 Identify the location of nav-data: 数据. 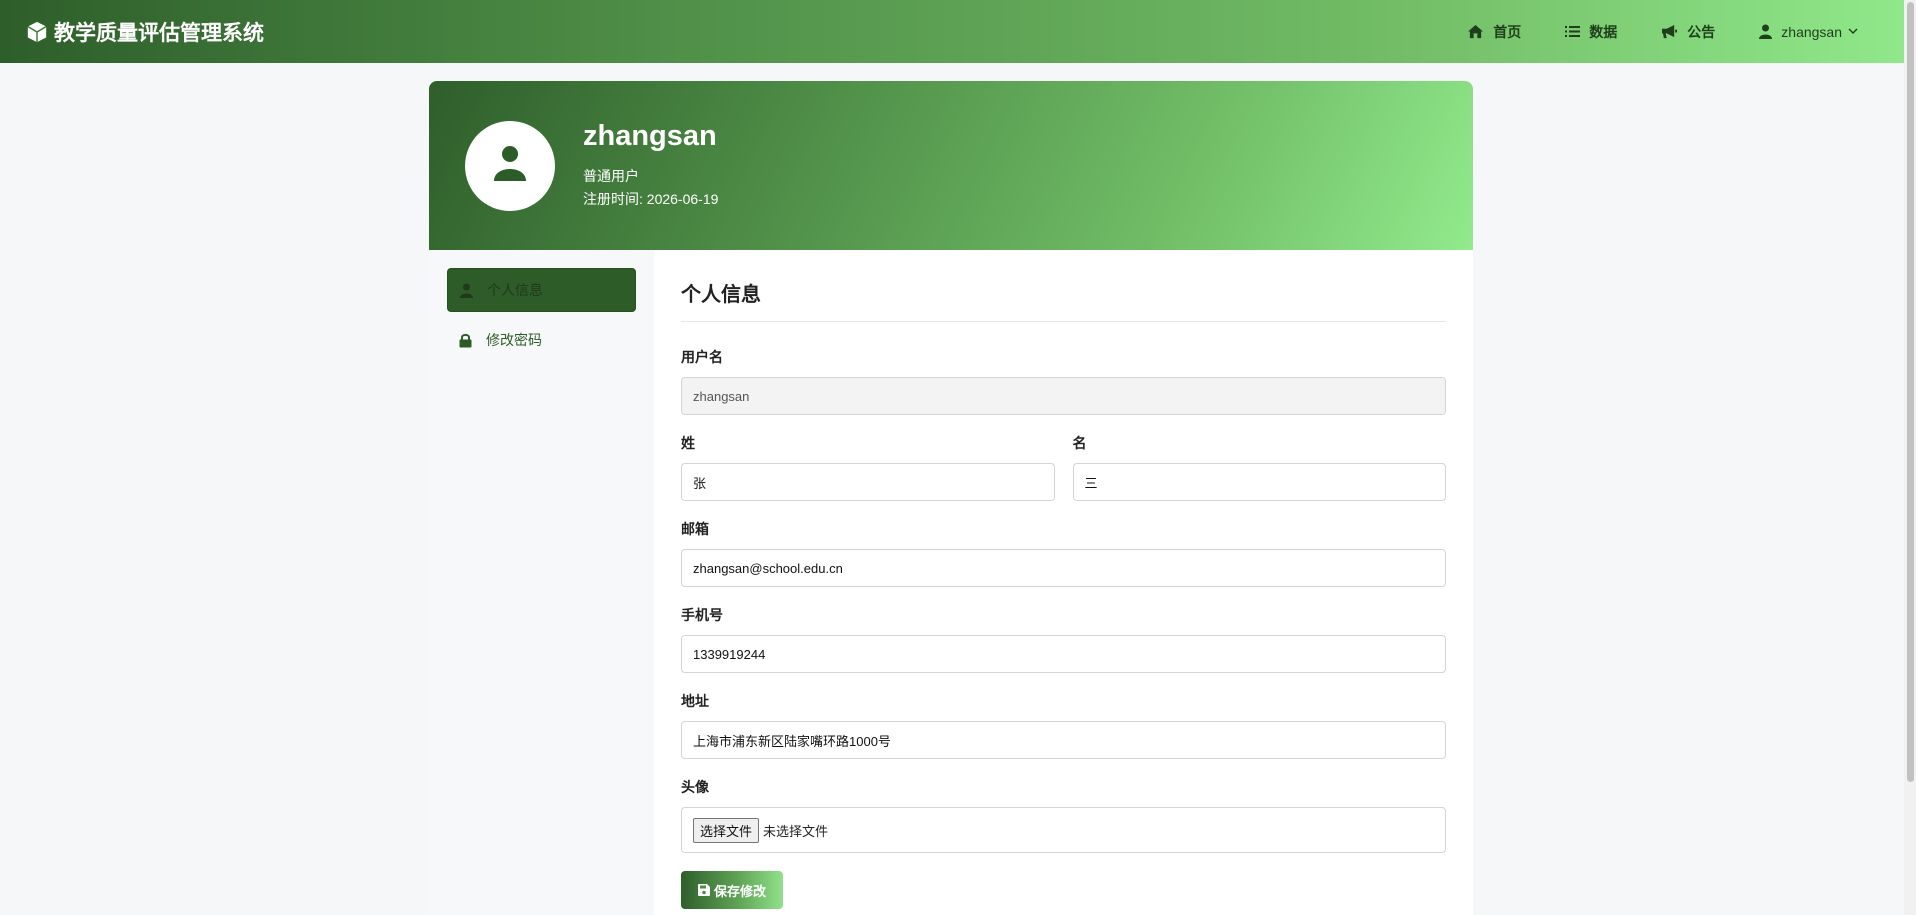
(1591, 32).